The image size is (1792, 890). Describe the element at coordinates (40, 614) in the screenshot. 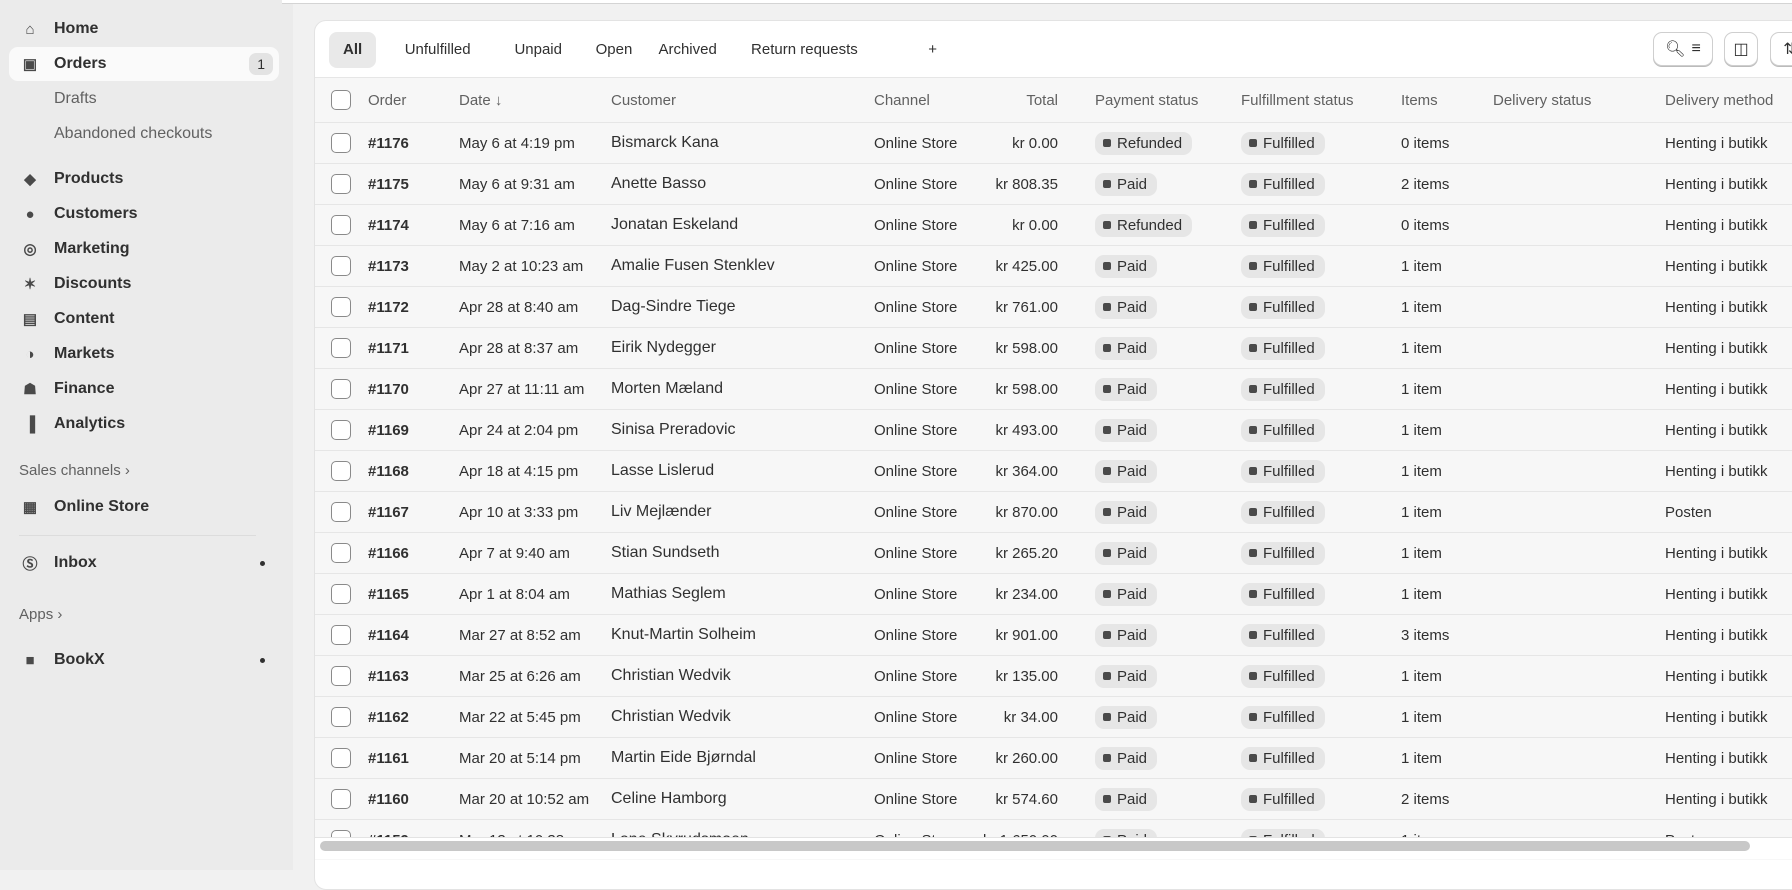

I see `apps-link: Apps ›` at that location.